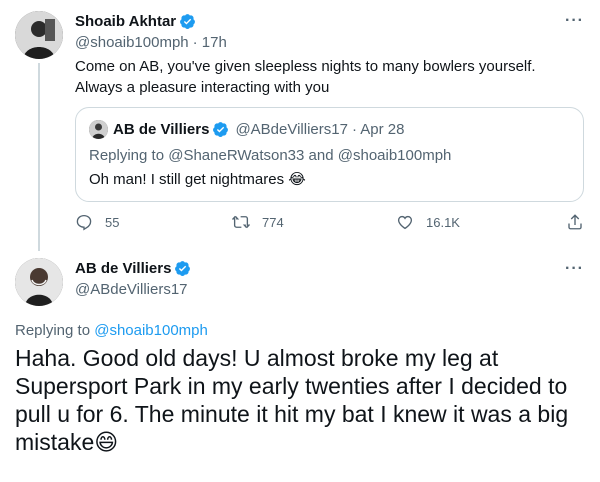 This screenshot has height=482, width=600. What do you see at coordinates (197, 179) in the screenshot?
I see `quoted-tweet-text: Oh man! I still get nightmares 😂` at bounding box center [197, 179].